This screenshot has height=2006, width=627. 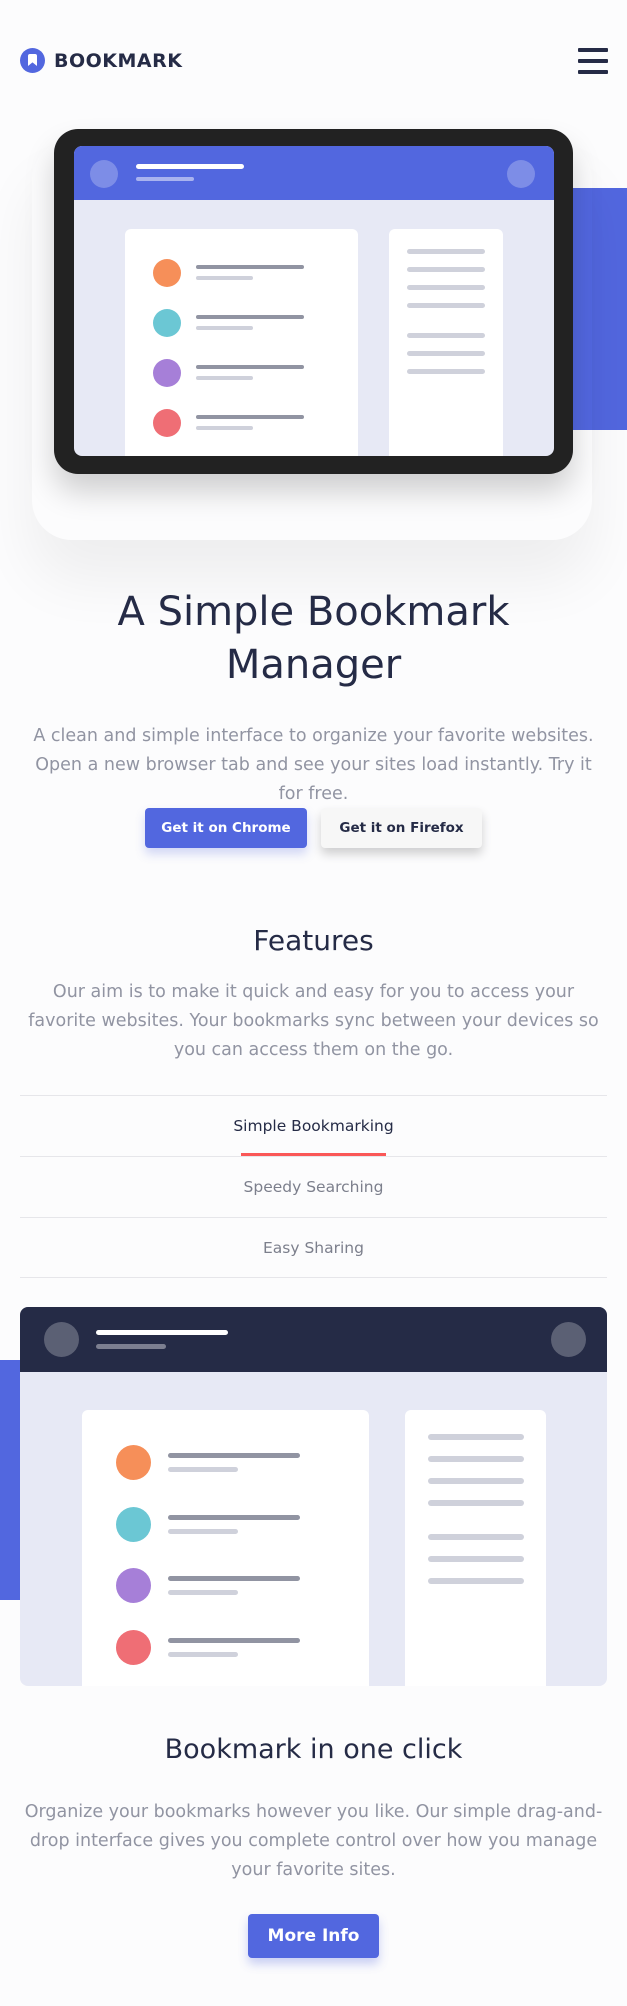 What do you see at coordinates (313, 1749) in the screenshot?
I see `feature-title: Bookmark in one click` at bounding box center [313, 1749].